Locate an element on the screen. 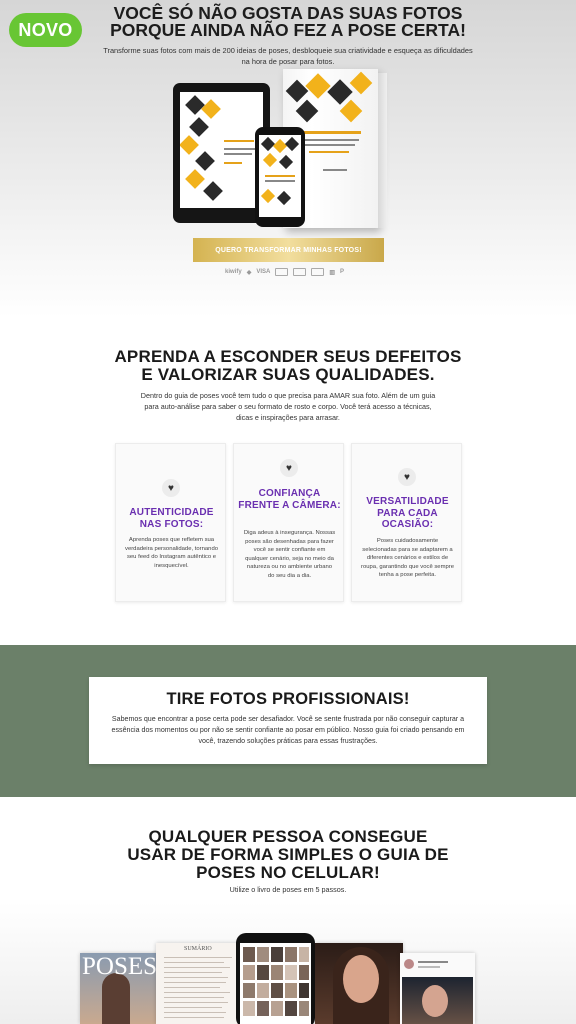 The height and width of the screenshot is (1024, 576). summary-page: SUMÁRIO is located at coordinates (198, 983).